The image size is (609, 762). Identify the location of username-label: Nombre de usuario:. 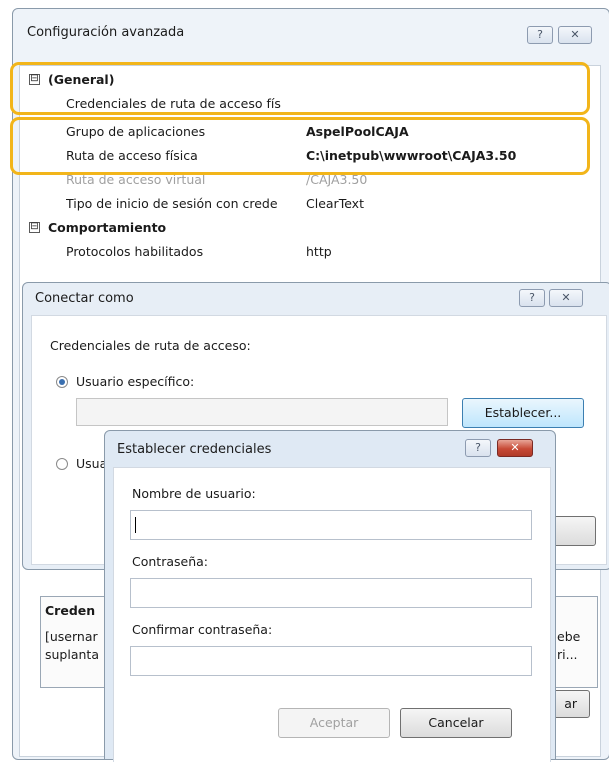
(194, 493).